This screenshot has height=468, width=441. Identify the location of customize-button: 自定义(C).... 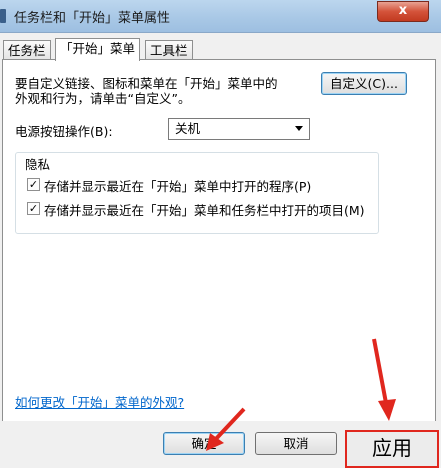
(364, 83).